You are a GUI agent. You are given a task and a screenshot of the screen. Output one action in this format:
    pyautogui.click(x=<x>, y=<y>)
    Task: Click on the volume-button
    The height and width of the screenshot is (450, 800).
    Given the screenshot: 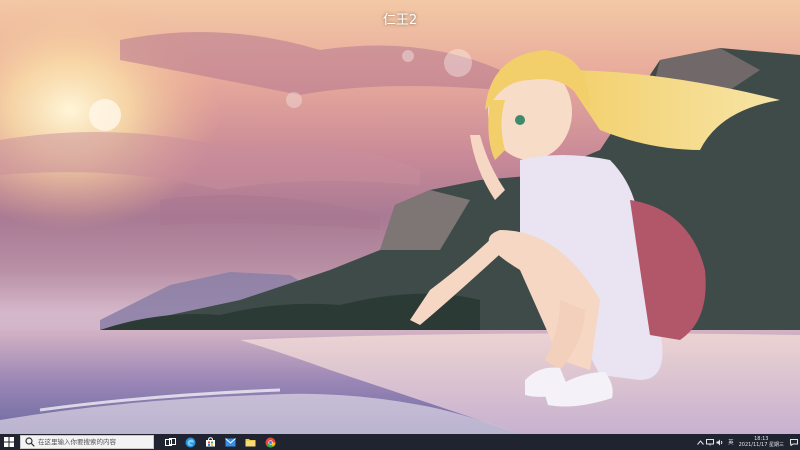 What is the action you would take?
    pyautogui.click(x=720, y=442)
    